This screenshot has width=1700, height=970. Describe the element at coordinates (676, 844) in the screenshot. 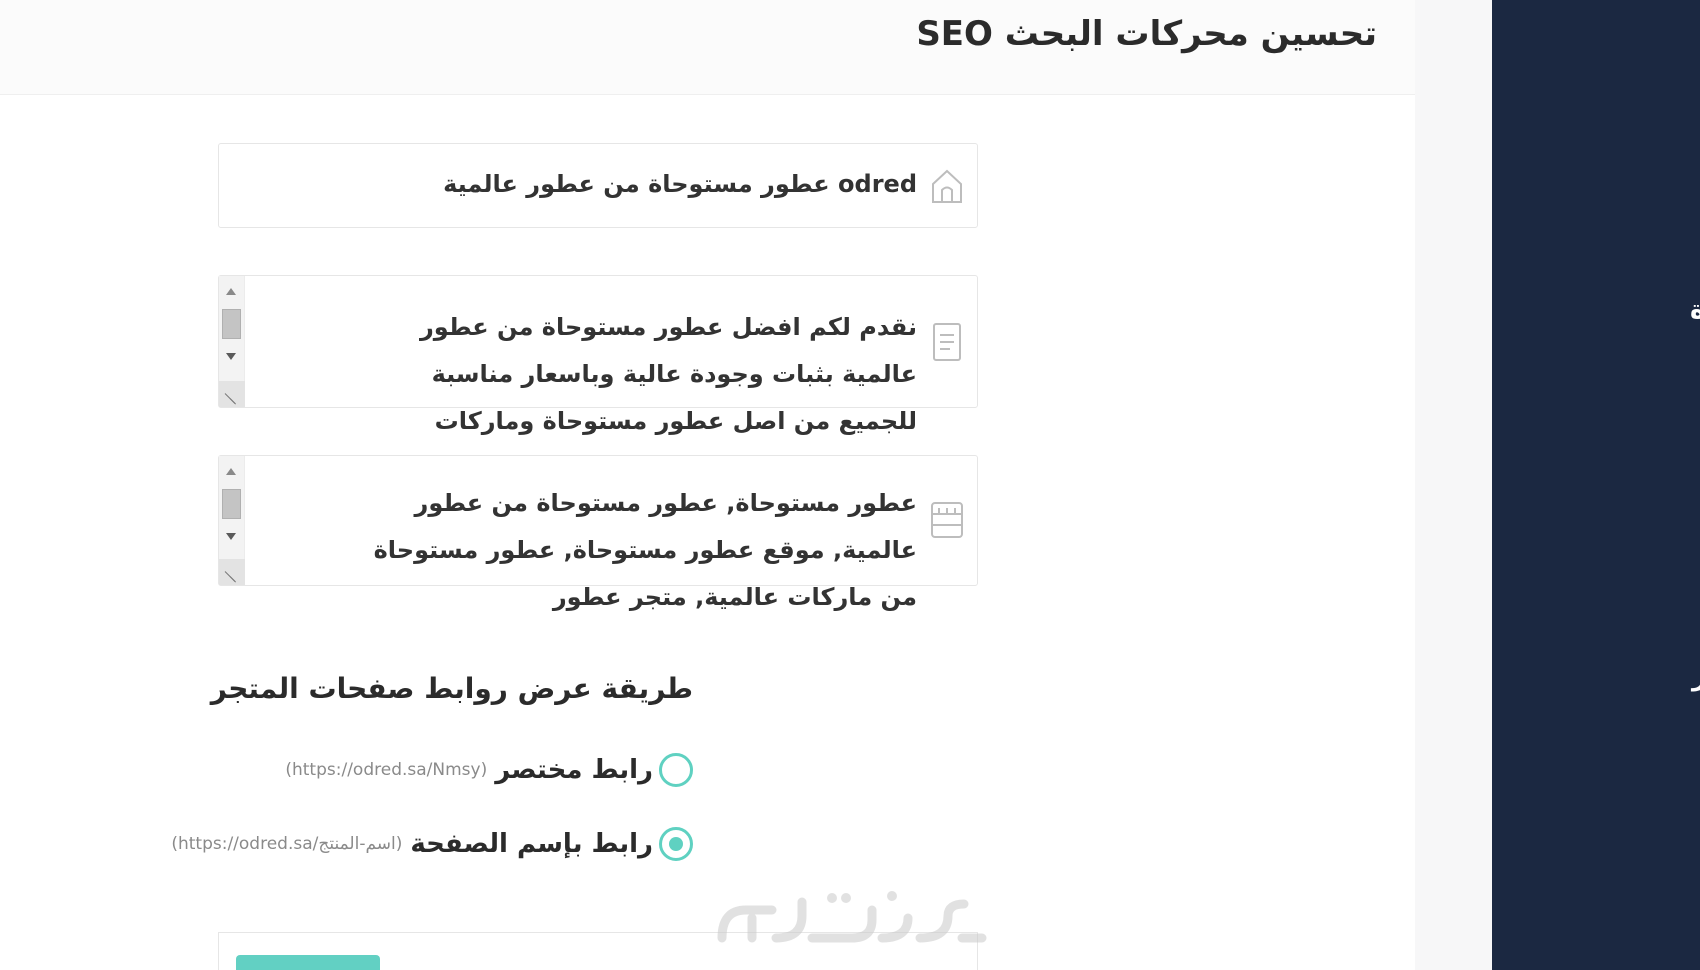

I see `radio-page-name-link` at that location.